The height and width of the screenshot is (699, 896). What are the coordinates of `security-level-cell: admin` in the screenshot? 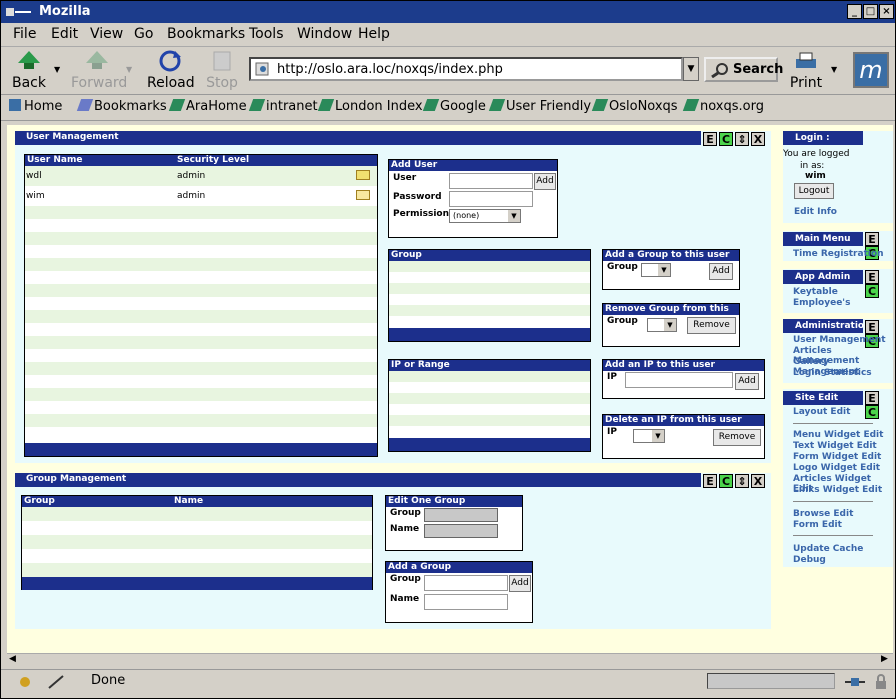 It's located at (191, 176).